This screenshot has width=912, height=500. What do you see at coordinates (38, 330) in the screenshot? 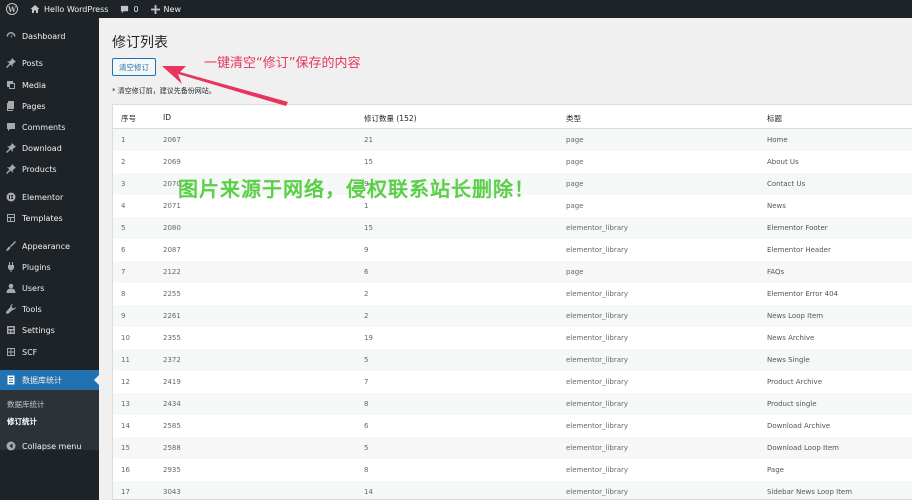
I see `sidebar-item-label: Settings` at bounding box center [38, 330].